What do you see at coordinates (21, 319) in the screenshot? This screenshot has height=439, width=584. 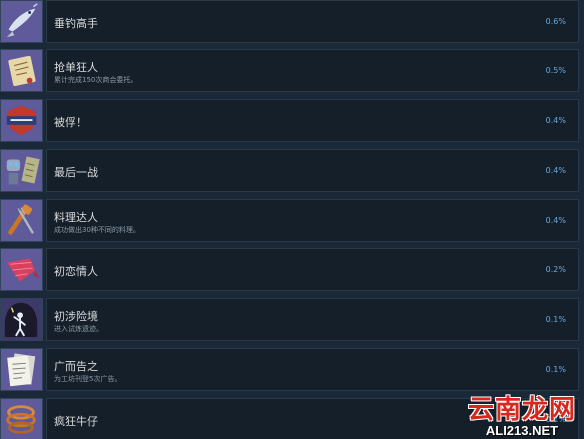 I see `explorer-icon` at bounding box center [21, 319].